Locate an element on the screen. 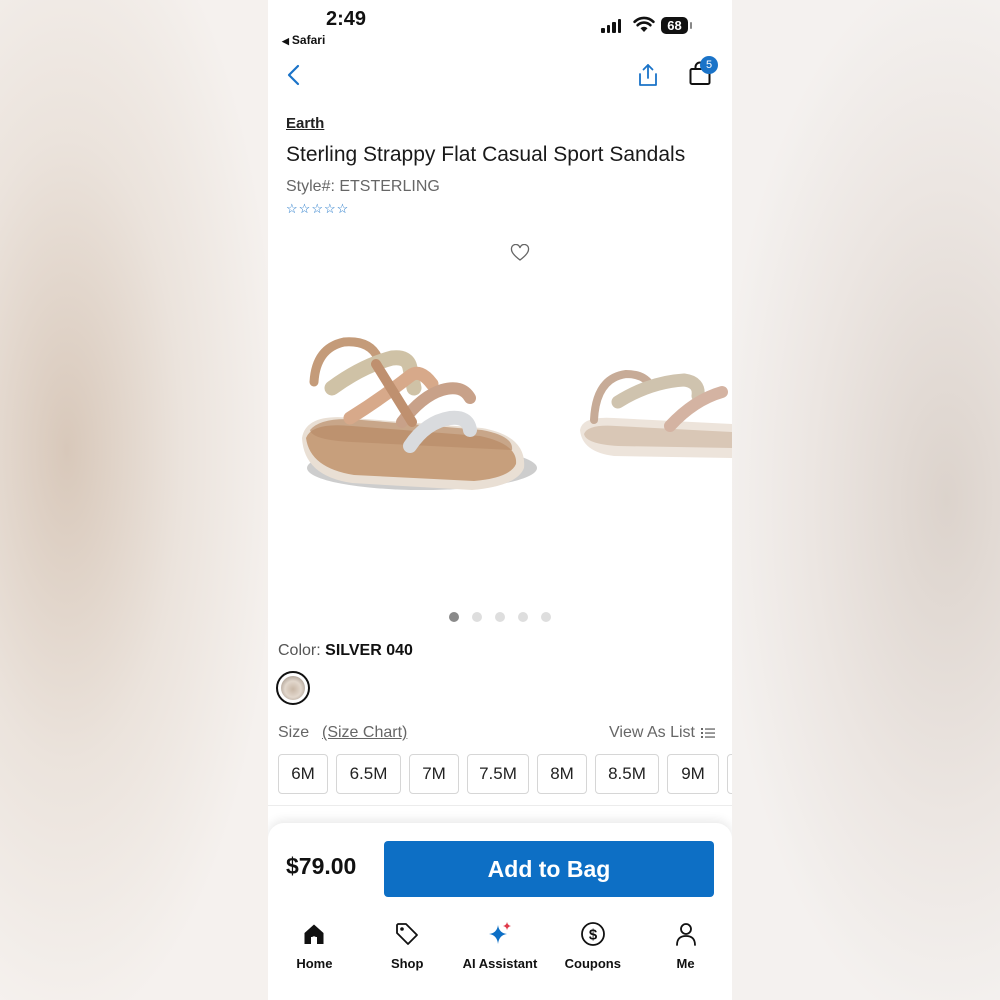  status-time: 2:49 is located at coordinates (346, 19).